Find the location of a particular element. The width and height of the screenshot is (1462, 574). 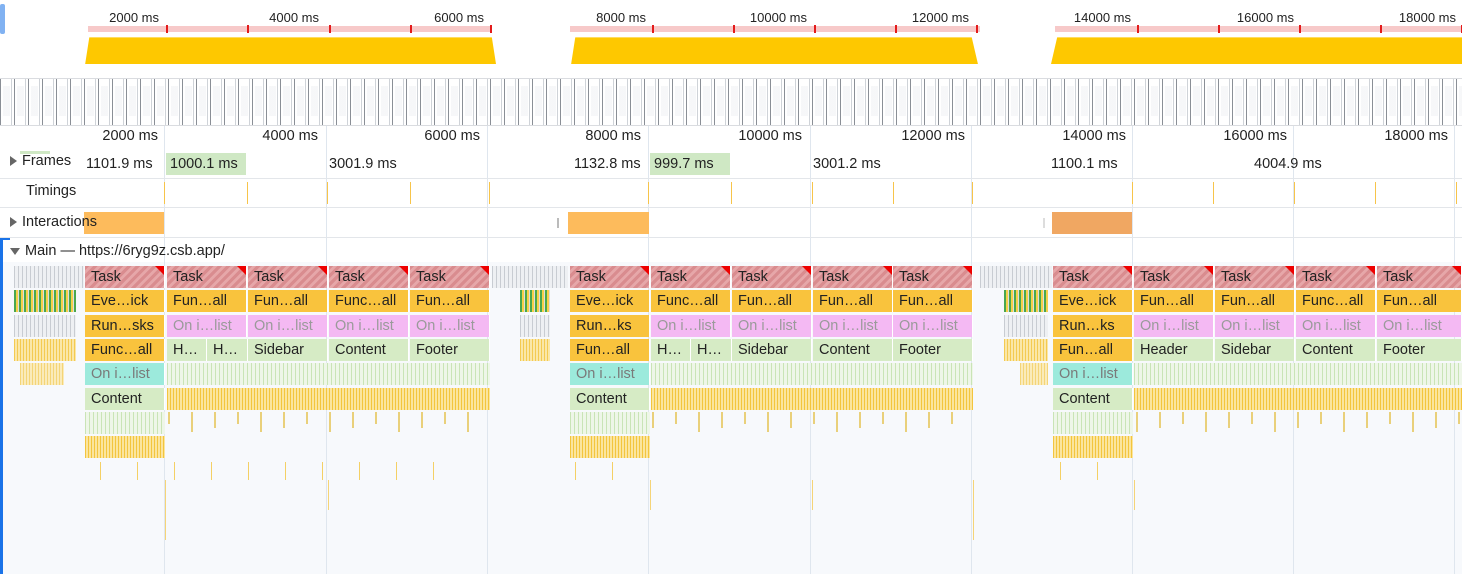

frame-duration: 1101.9 ms is located at coordinates (117, 164).